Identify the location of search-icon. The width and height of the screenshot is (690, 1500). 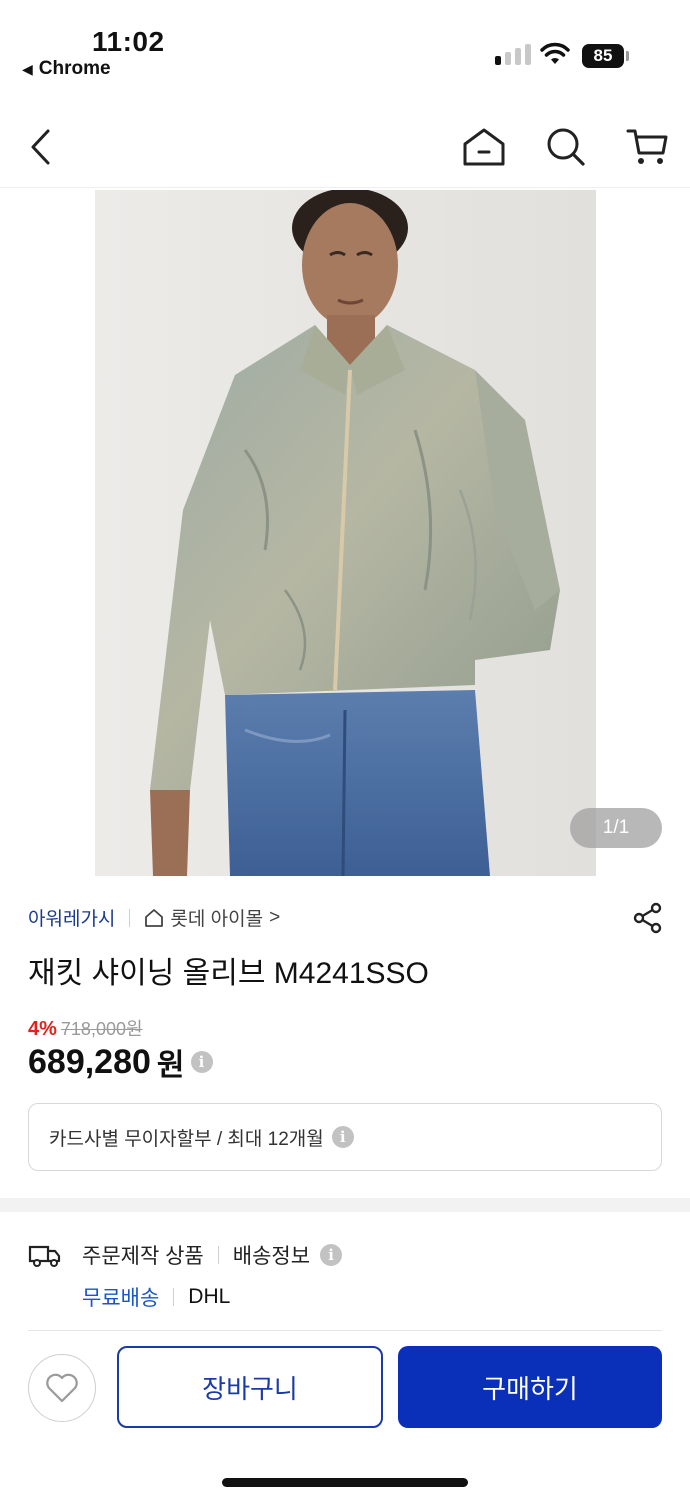
(566, 147).